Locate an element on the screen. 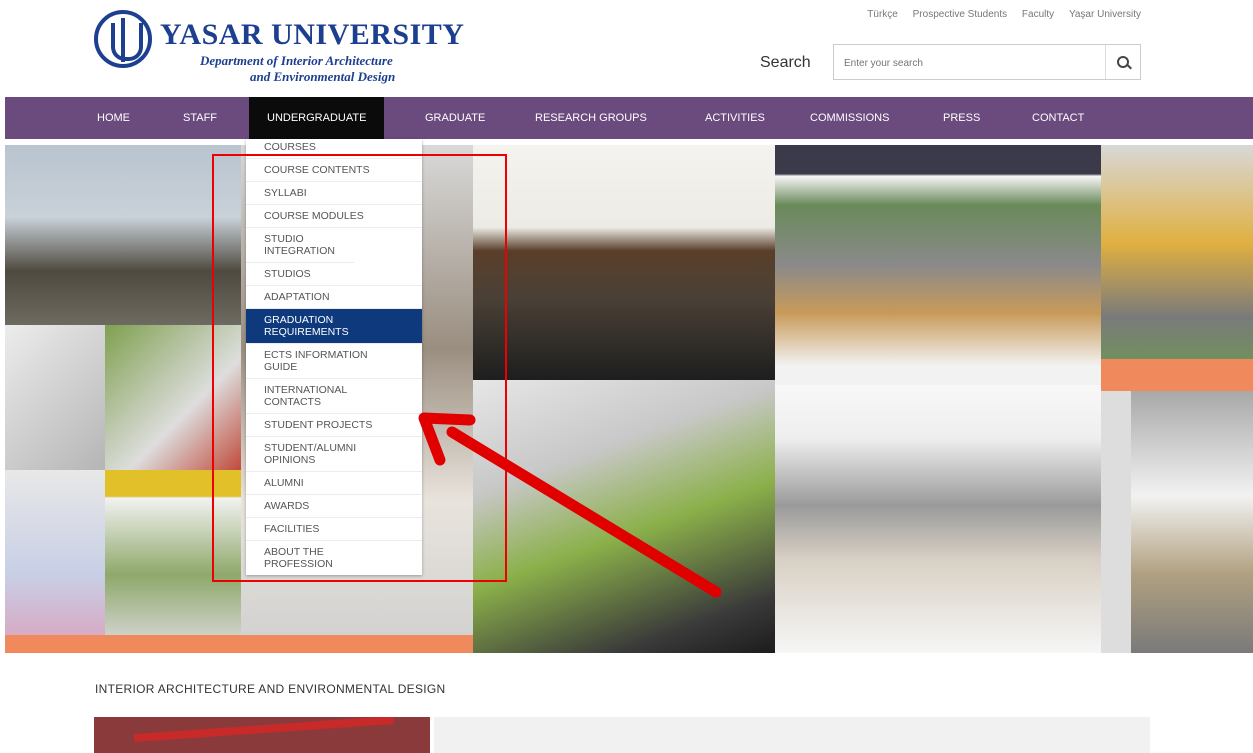 This screenshot has width=1253, height=753. search-box is located at coordinates (987, 62).